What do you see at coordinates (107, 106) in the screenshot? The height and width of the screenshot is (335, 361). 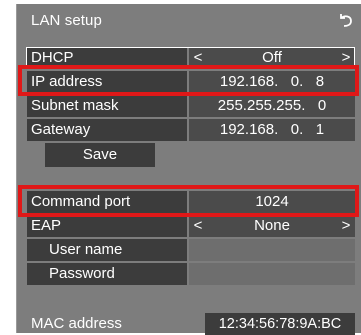 I see `subnet-mask-label: Subnet mask` at bounding box center [107, 106].